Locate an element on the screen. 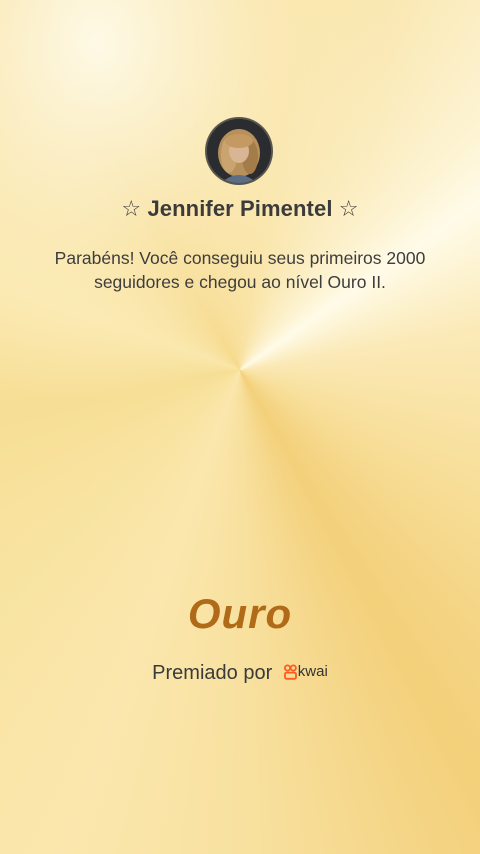 The image size is (480, 854). avatar is located at coordinates (239, 151).